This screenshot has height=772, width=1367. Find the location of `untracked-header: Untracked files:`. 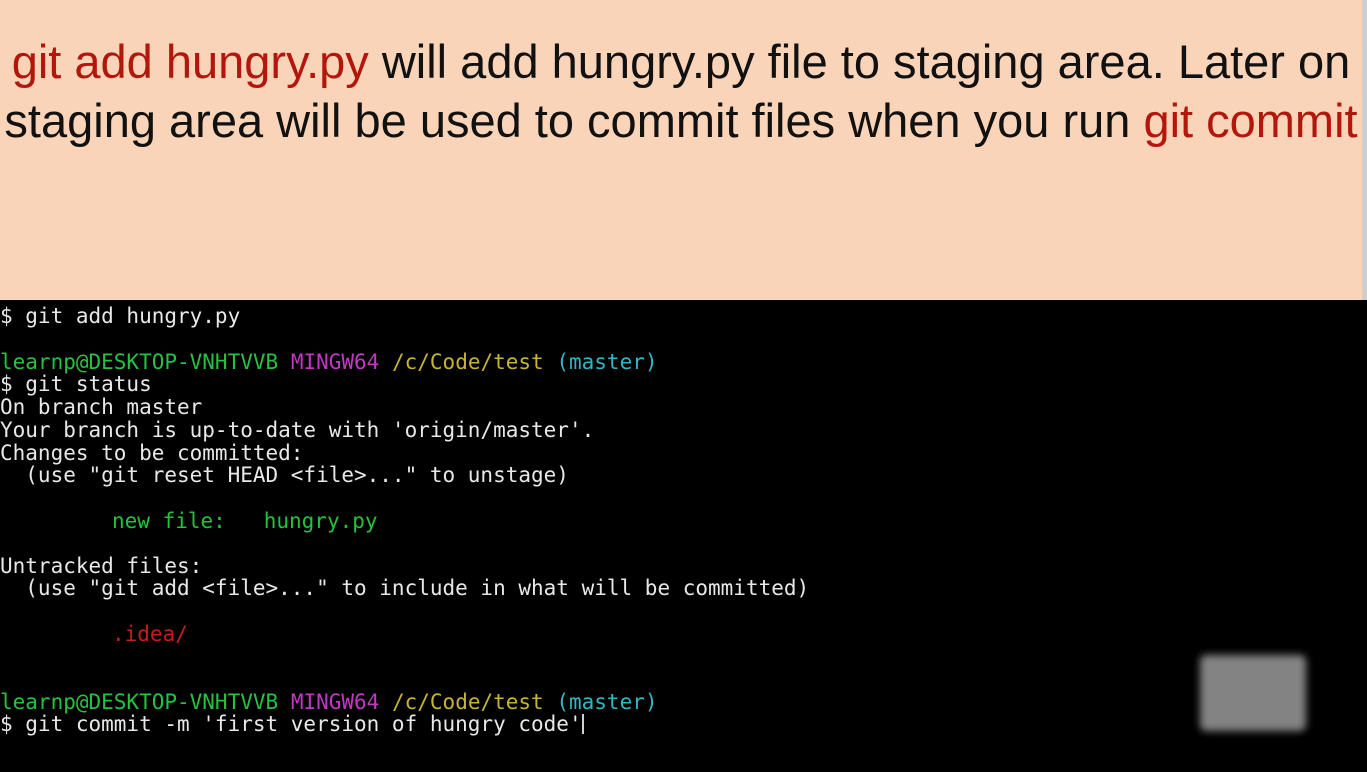

untracked-header: Untracked files: is located at coordinates (101, 566).